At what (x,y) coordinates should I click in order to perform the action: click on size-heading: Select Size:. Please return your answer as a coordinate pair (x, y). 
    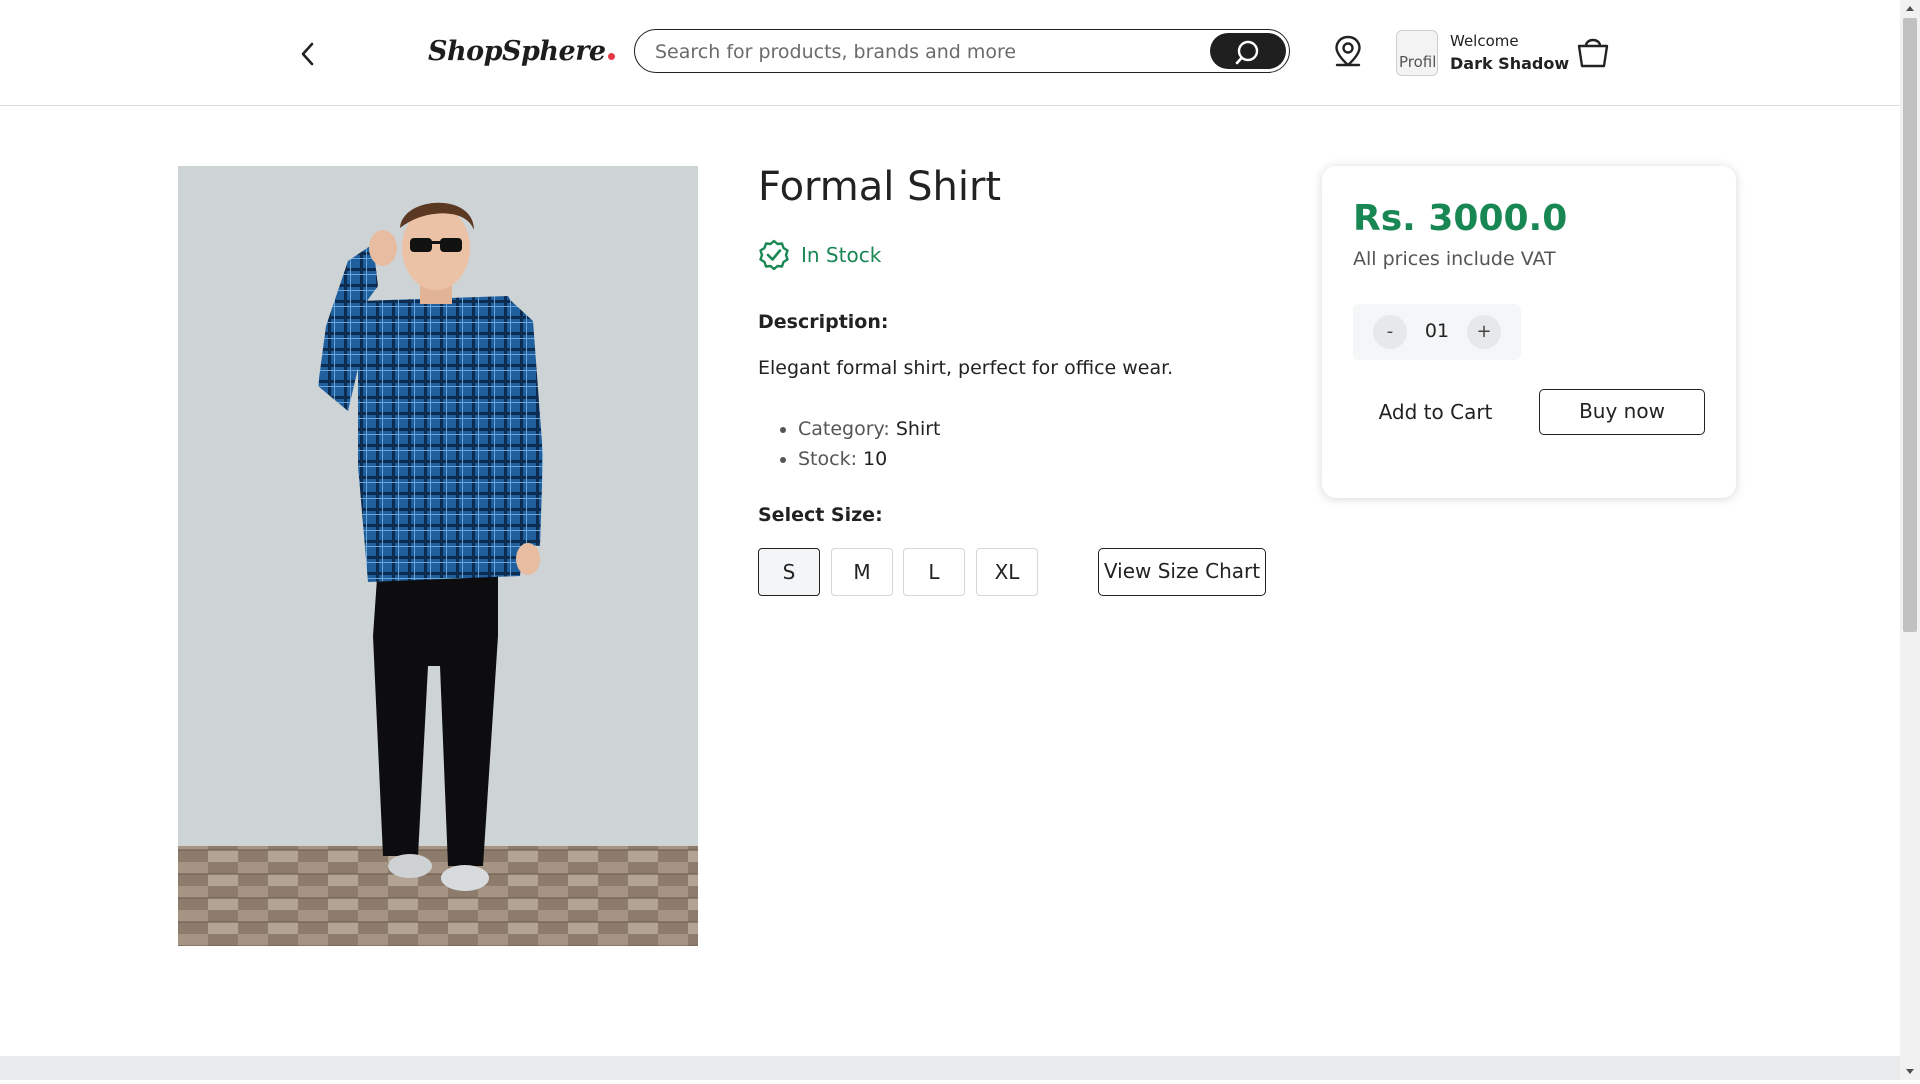
    Looking at the image, I should click on (820, 515).